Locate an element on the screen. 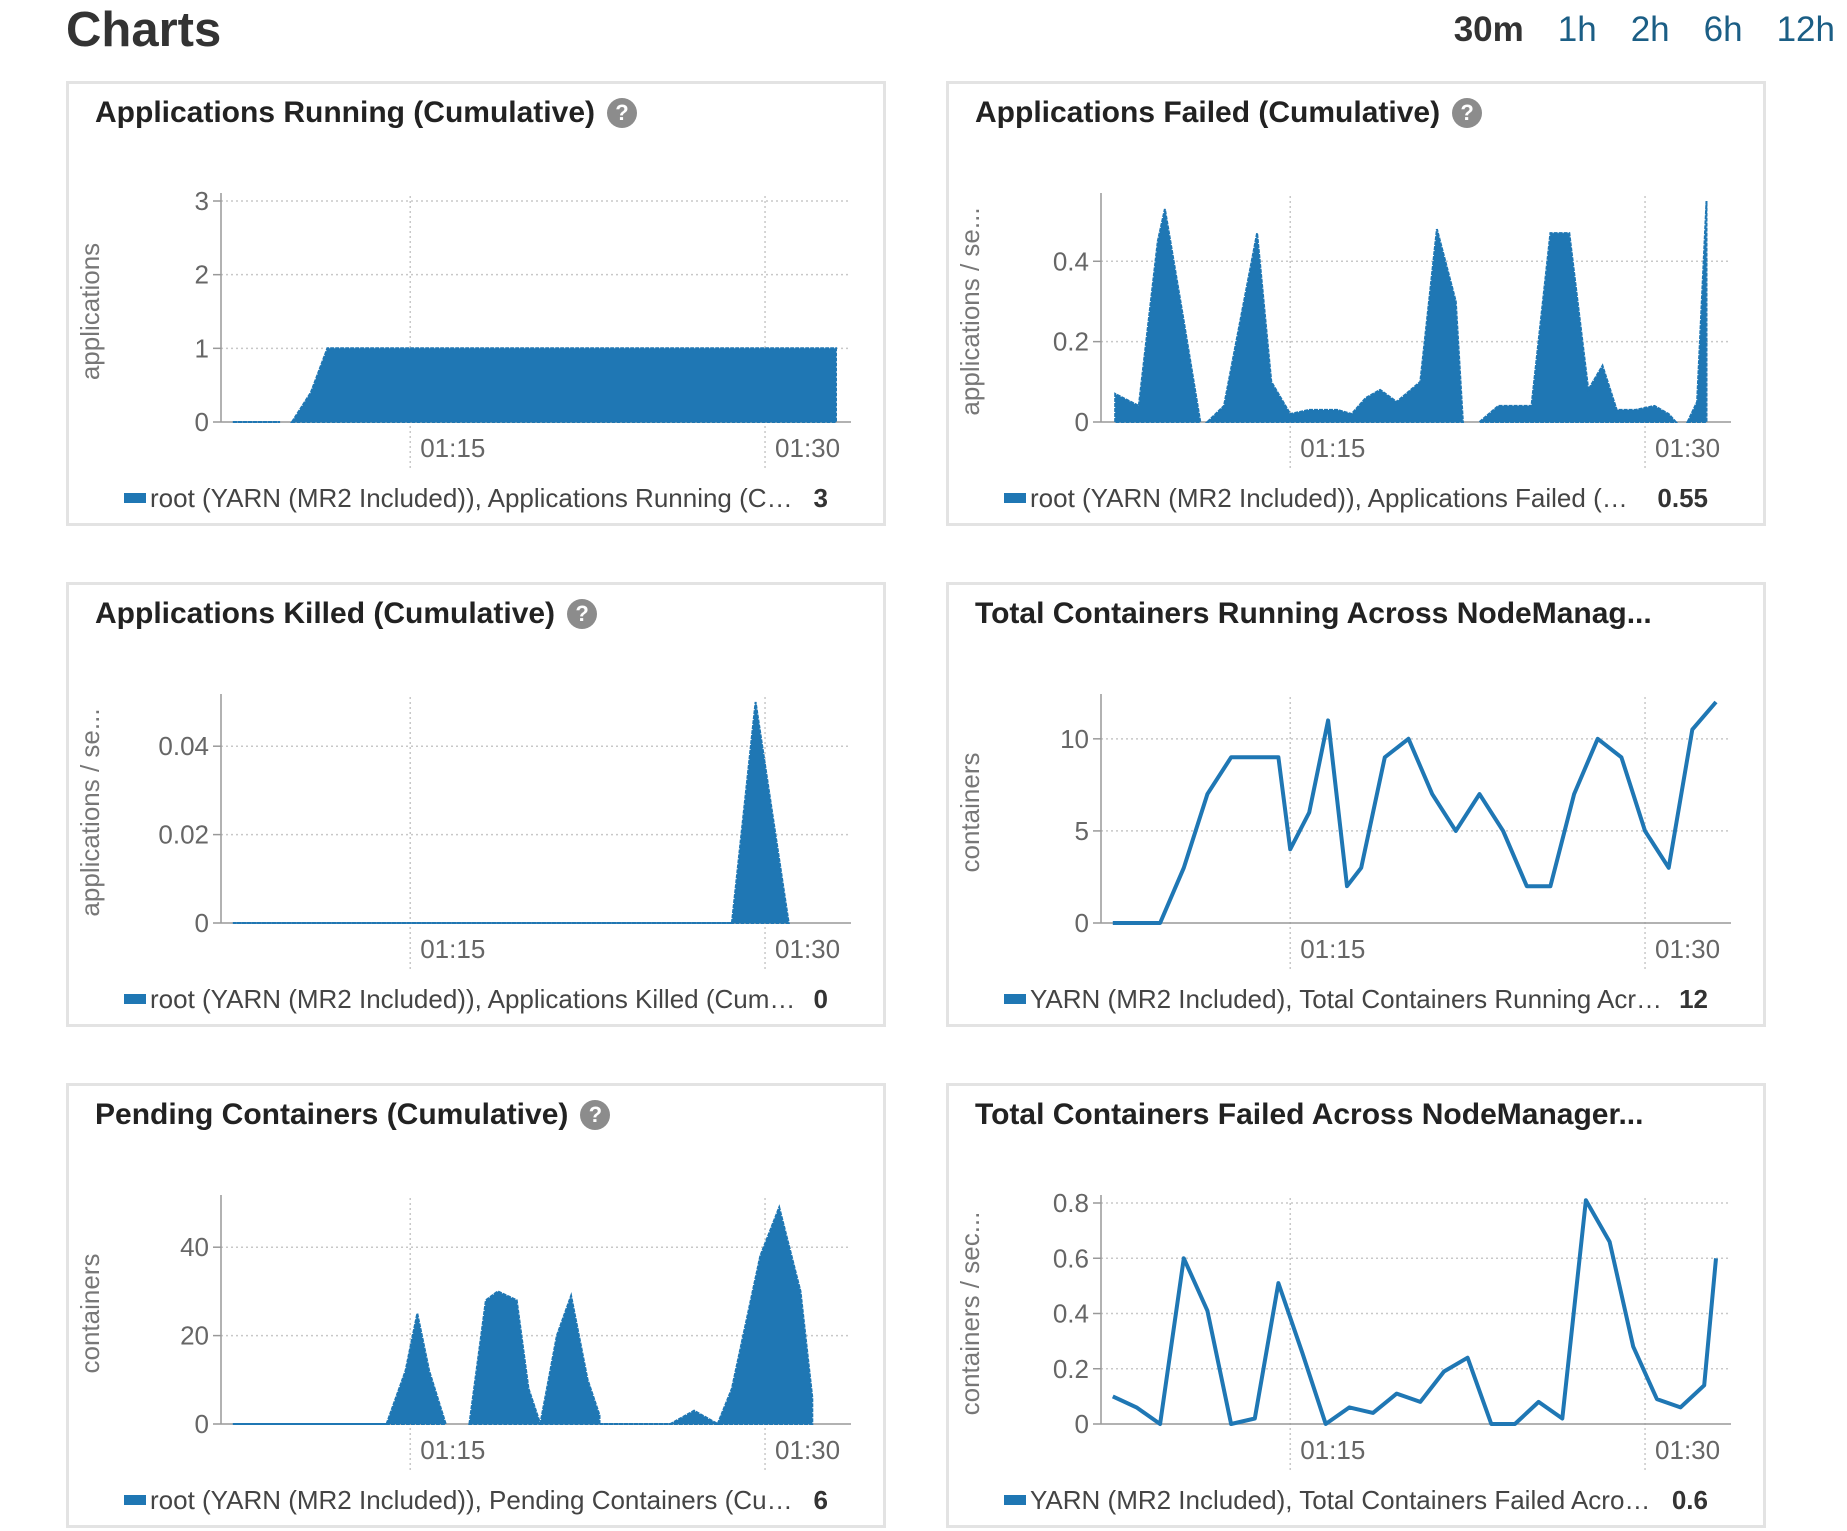 The height and width of the screenshot is (1531, 1847). y-tick-label: 0.04 is located at coordinates (183, 746).